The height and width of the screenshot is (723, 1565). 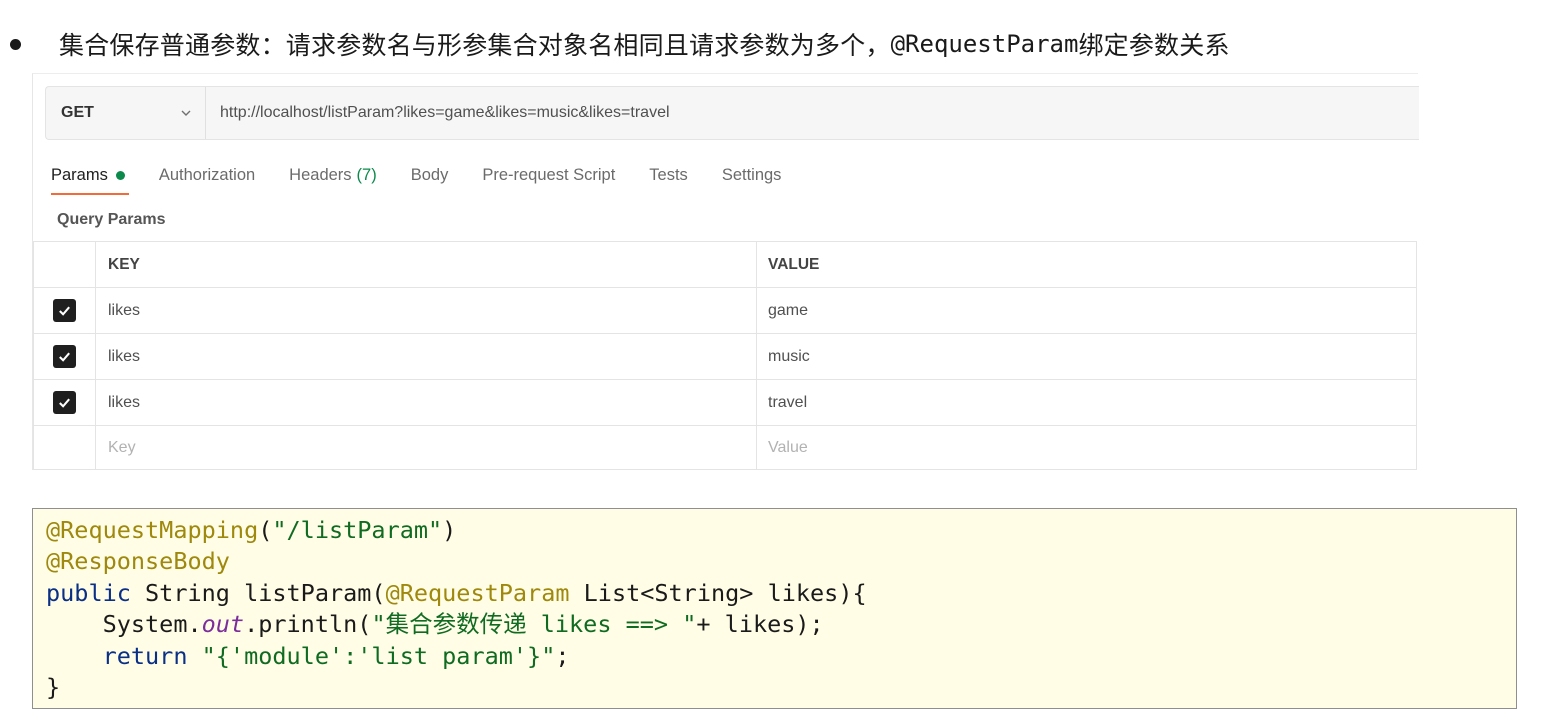 I want to click on table-row: likes music, so click(x=725, y=356).